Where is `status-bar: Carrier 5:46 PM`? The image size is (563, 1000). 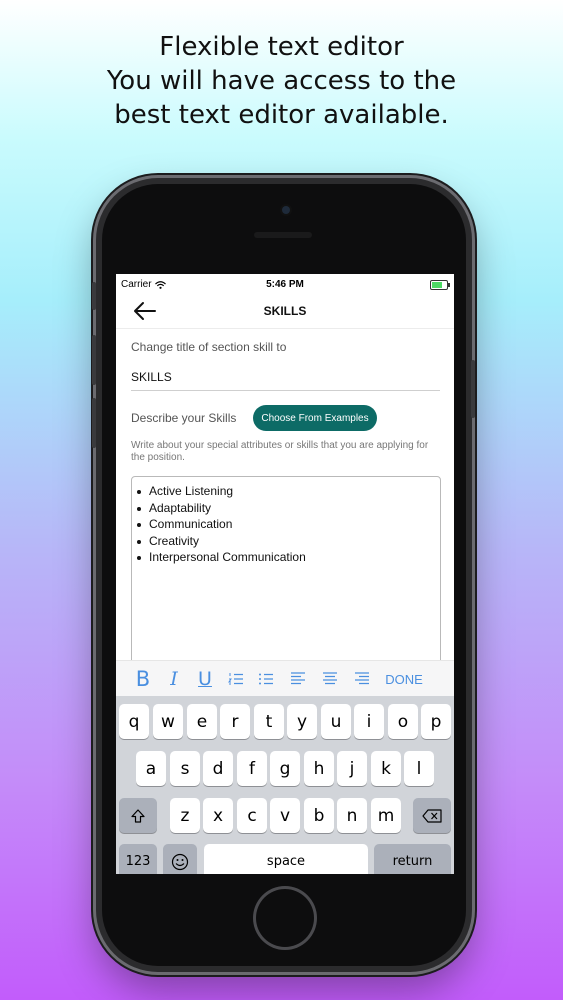
status-bar: Carrier 5:46 PM is located at coordinates (285, 284).